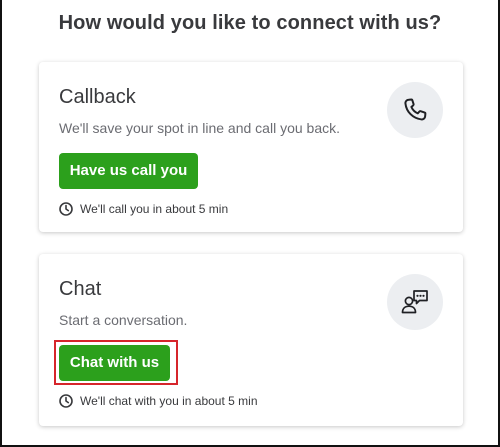 This screenshot has width=500, height=447. What do you see at coordinates (123, 320) in the screenshot?
I see `chat-description: Start a conversation.` at bounding box center [123, 320].